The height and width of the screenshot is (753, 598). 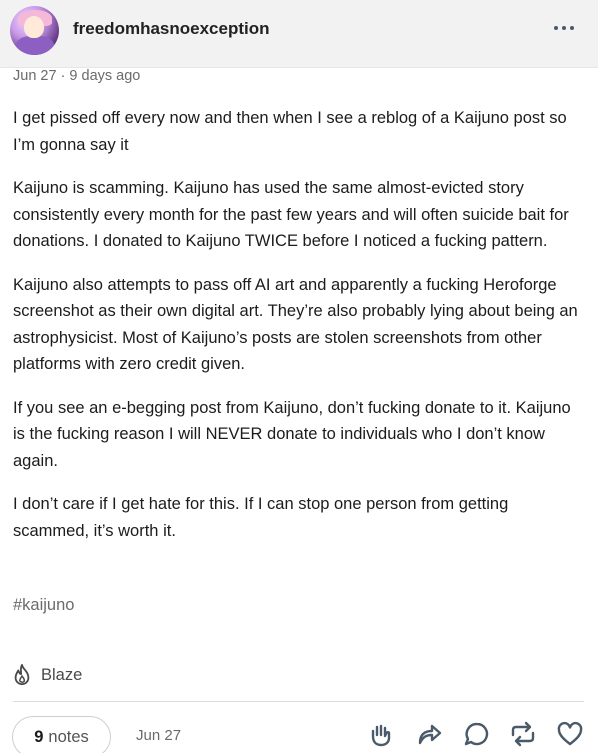 What do you see at coordinates (34, 27) in the screenshot?
I see `avatar-face` at bounding box center [34, 27].